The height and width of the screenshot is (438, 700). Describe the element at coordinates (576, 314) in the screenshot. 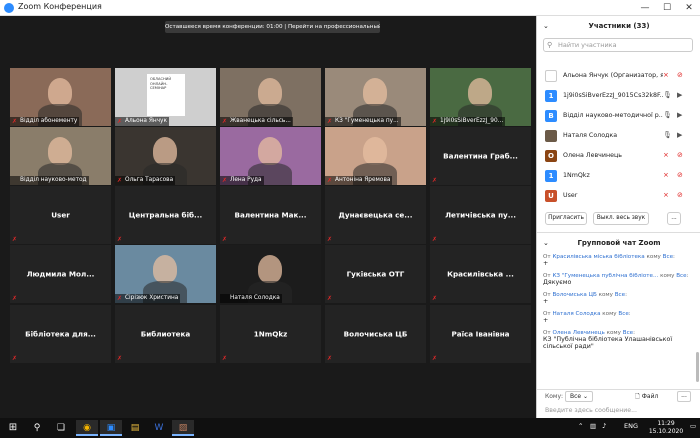

I see `chat-sender: Наталя Солодка` at that location.